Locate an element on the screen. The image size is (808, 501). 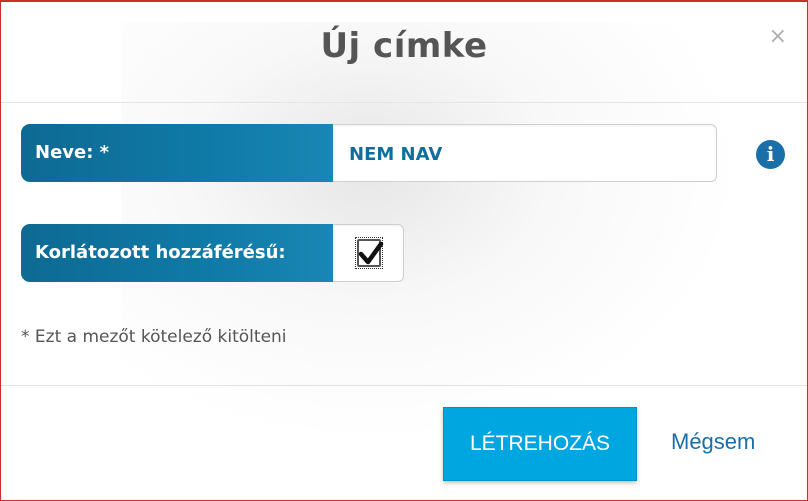
restricted-checkbox is located at coordinates (369, 253).